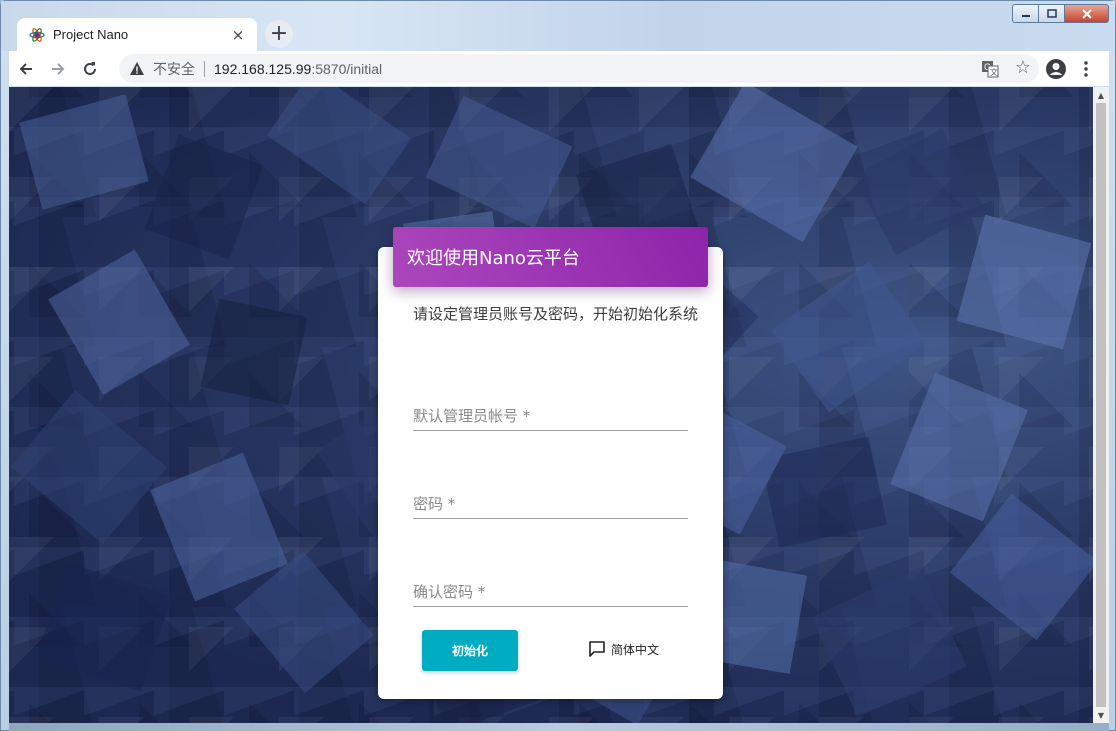 Image resolution: width=1116 pixels, height=731 pixels. Describe the element at coordinates (279, 34) in the screenshot. I see `new-tab-button: +` at that location.